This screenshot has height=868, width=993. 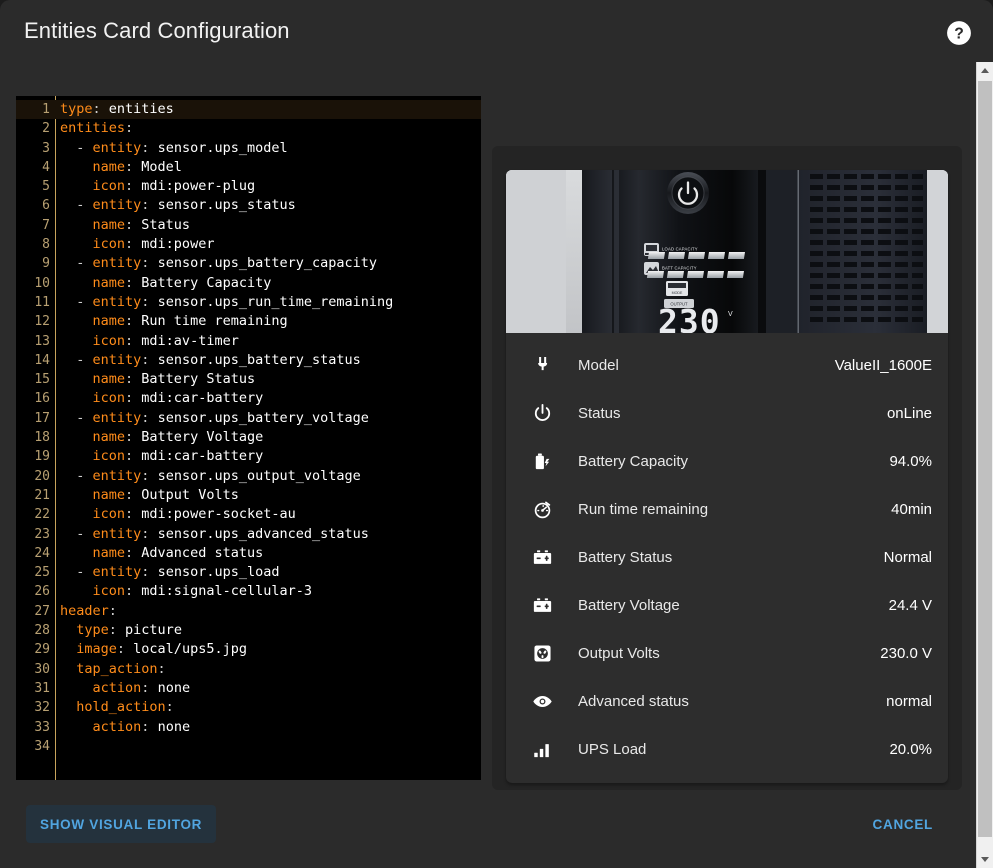 I want to click on code-line: 22 icon: mdi:power-socket-au, so click(x=248, y=514).